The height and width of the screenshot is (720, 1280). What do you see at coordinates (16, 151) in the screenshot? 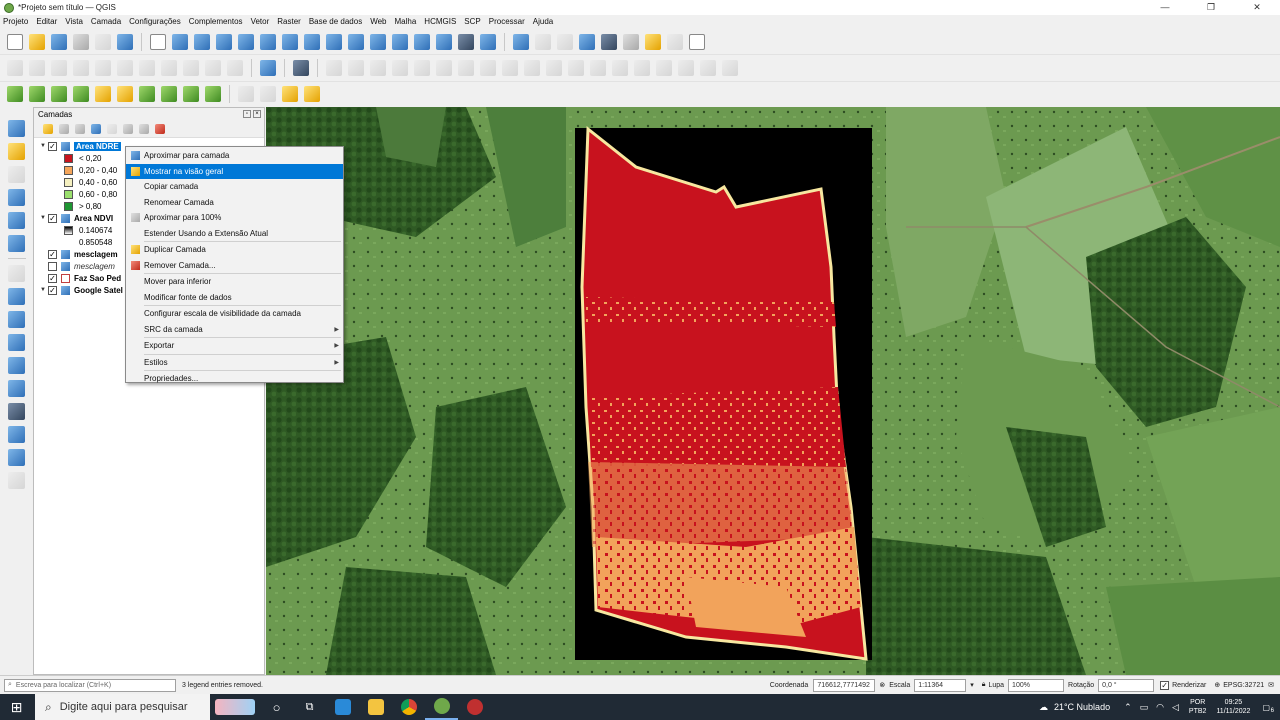
I see `new-geopackage-icon` at bounding box center [16, 151].